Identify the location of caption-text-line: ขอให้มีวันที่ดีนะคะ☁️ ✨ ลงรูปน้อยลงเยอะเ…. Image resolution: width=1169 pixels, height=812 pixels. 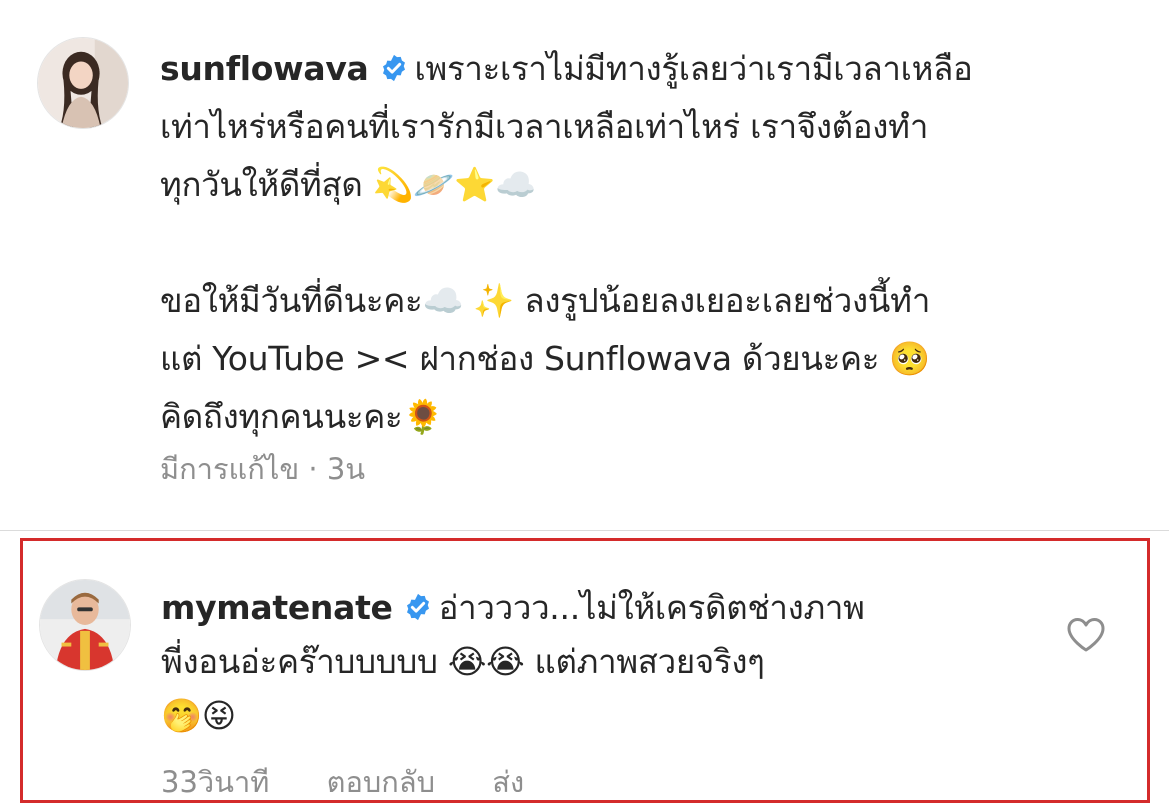
(545, 300).